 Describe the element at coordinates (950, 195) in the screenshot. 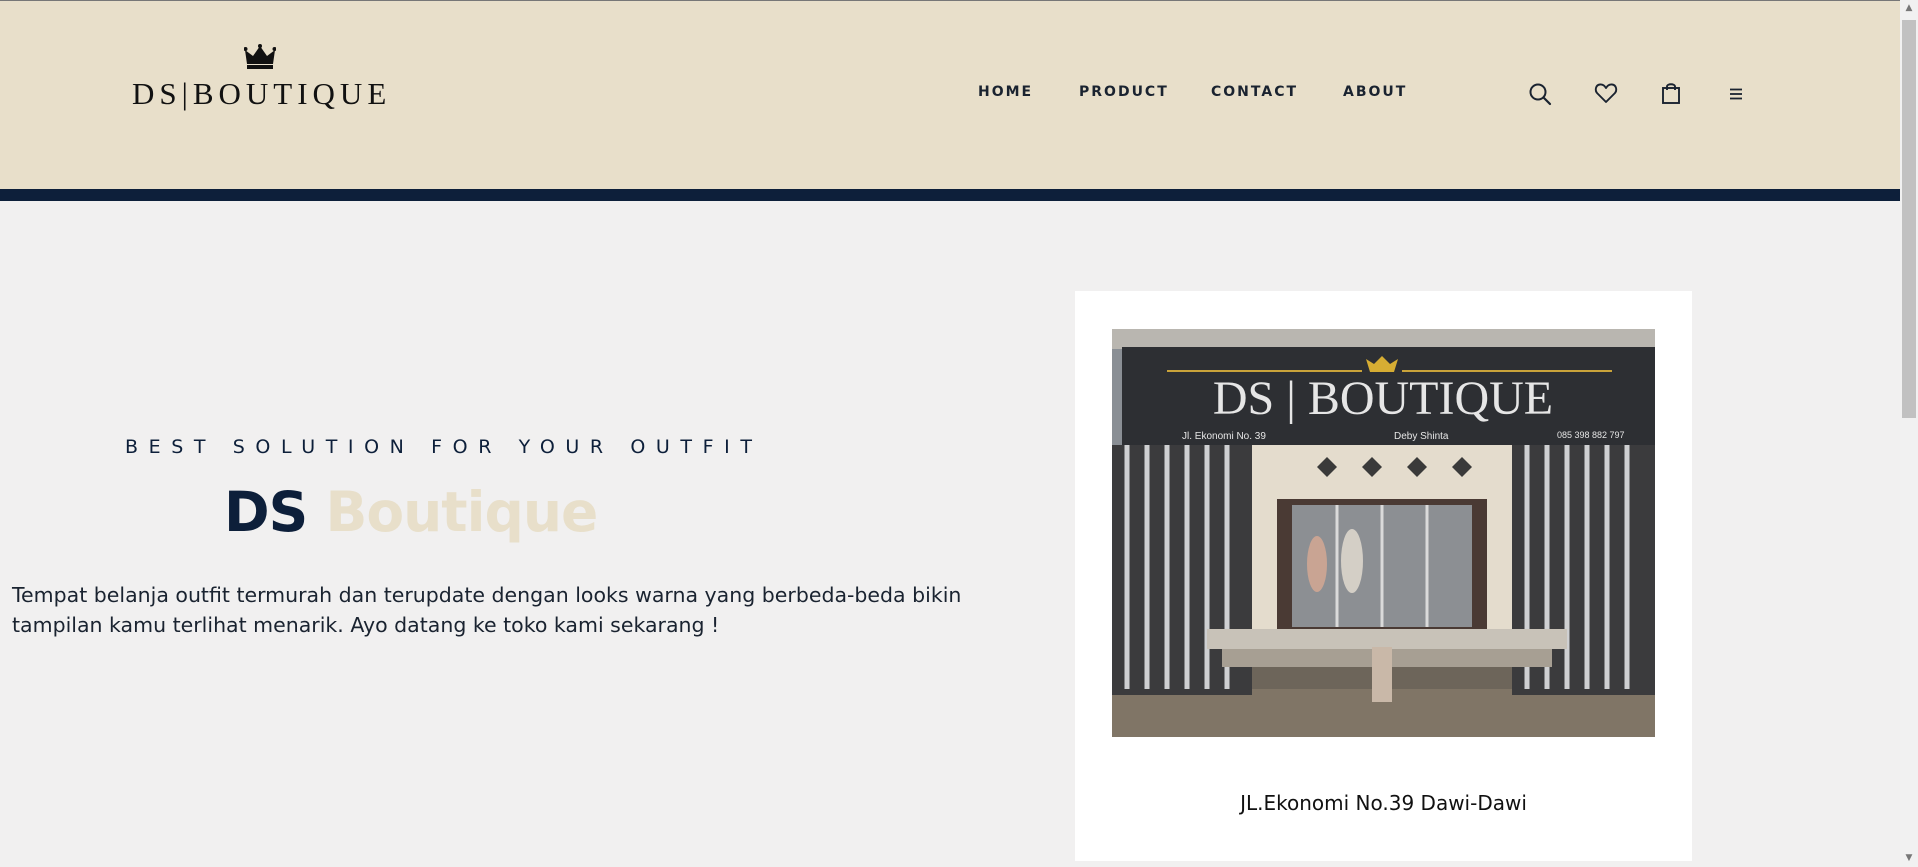

I see `header-divider-bar` at that location.